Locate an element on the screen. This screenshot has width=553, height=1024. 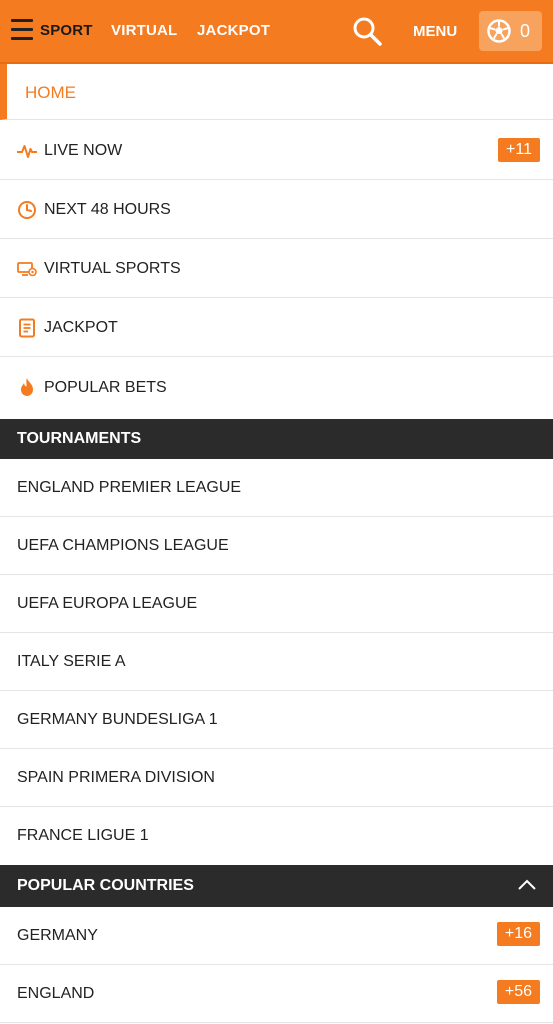
betslip-button: 0 is located at coordinates (510, 31).